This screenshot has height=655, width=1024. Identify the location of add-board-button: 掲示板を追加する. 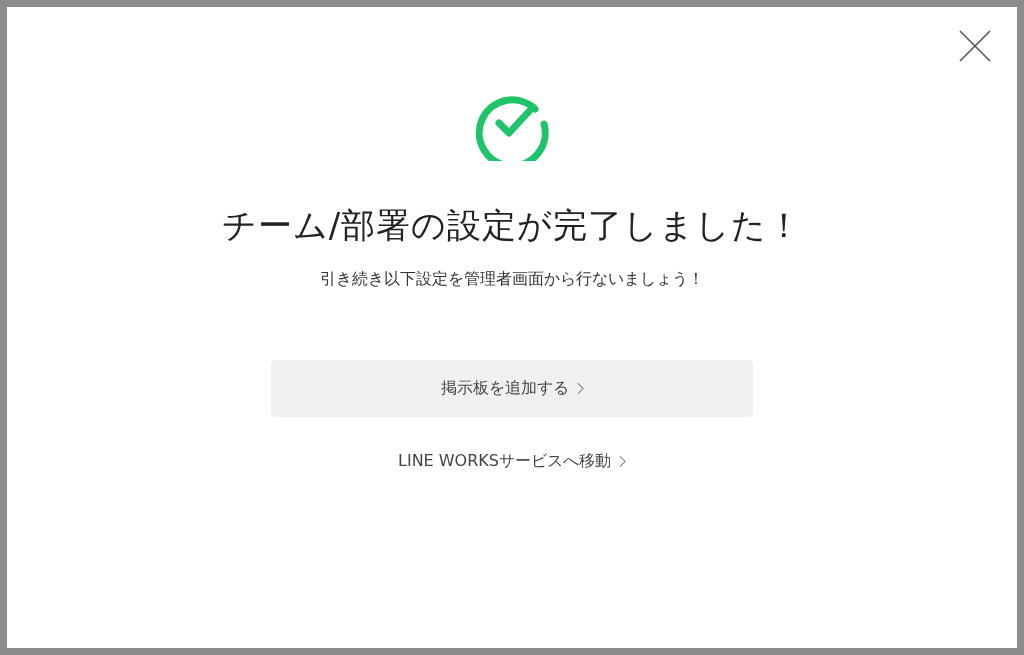
(512, 388).